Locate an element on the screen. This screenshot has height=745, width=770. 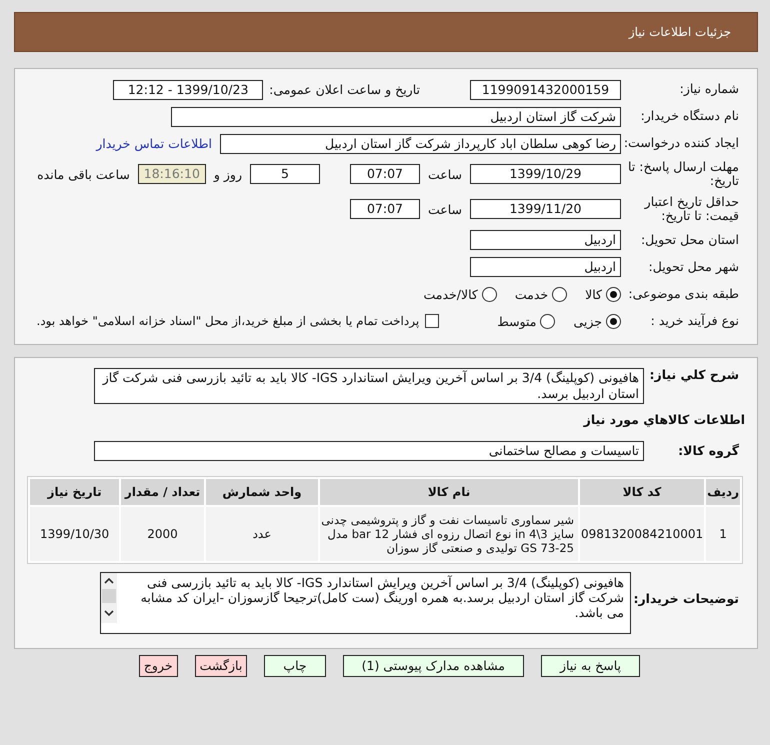
process-radio: متوسط is located at coordinates (526, 321).